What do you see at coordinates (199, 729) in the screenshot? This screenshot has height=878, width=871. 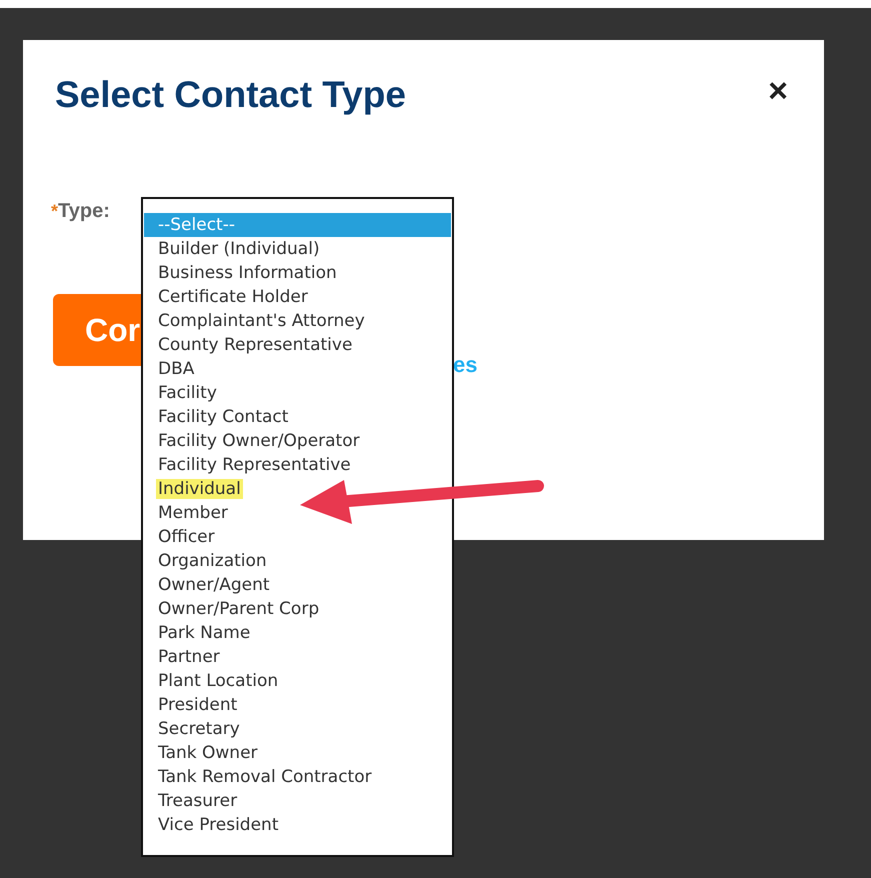 I see `option-label: Secretary` at bounding box center [199, 729].